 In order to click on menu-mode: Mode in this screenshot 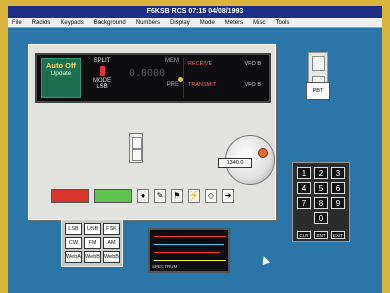, I will do `click(207, 23)`.